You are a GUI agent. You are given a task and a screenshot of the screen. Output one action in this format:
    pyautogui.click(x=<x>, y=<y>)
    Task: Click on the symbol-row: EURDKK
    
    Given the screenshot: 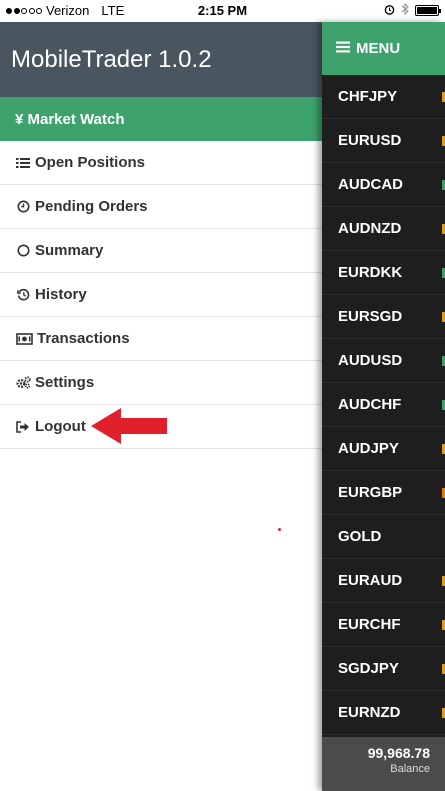 What is the action you would take?
    pyautogui.click(x=383, y=273)
    